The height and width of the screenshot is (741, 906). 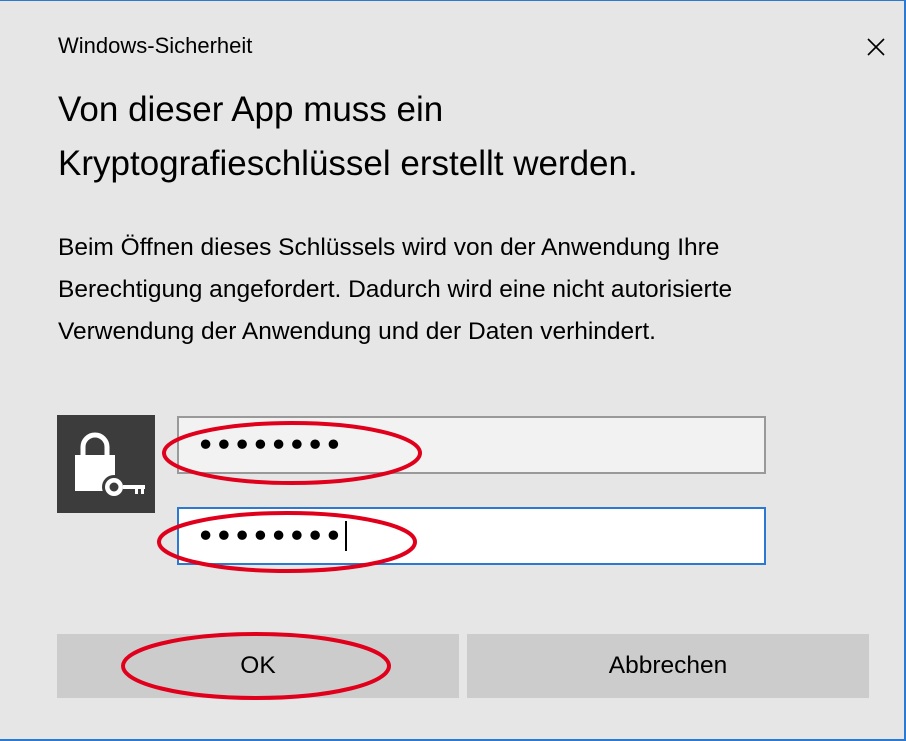 I want to click on close-icon, so click(x=876, y=47).